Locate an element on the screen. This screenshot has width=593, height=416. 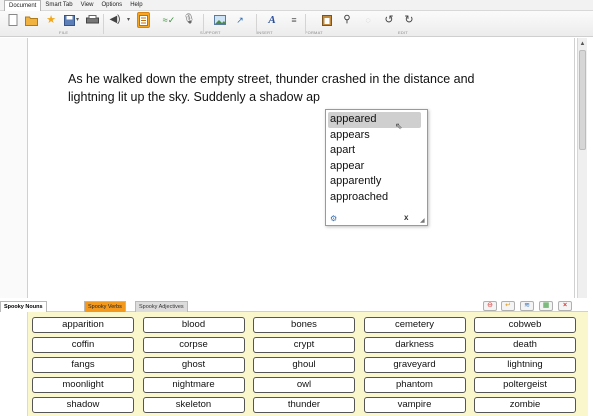
print-icon is located at coordinates (92, 20).